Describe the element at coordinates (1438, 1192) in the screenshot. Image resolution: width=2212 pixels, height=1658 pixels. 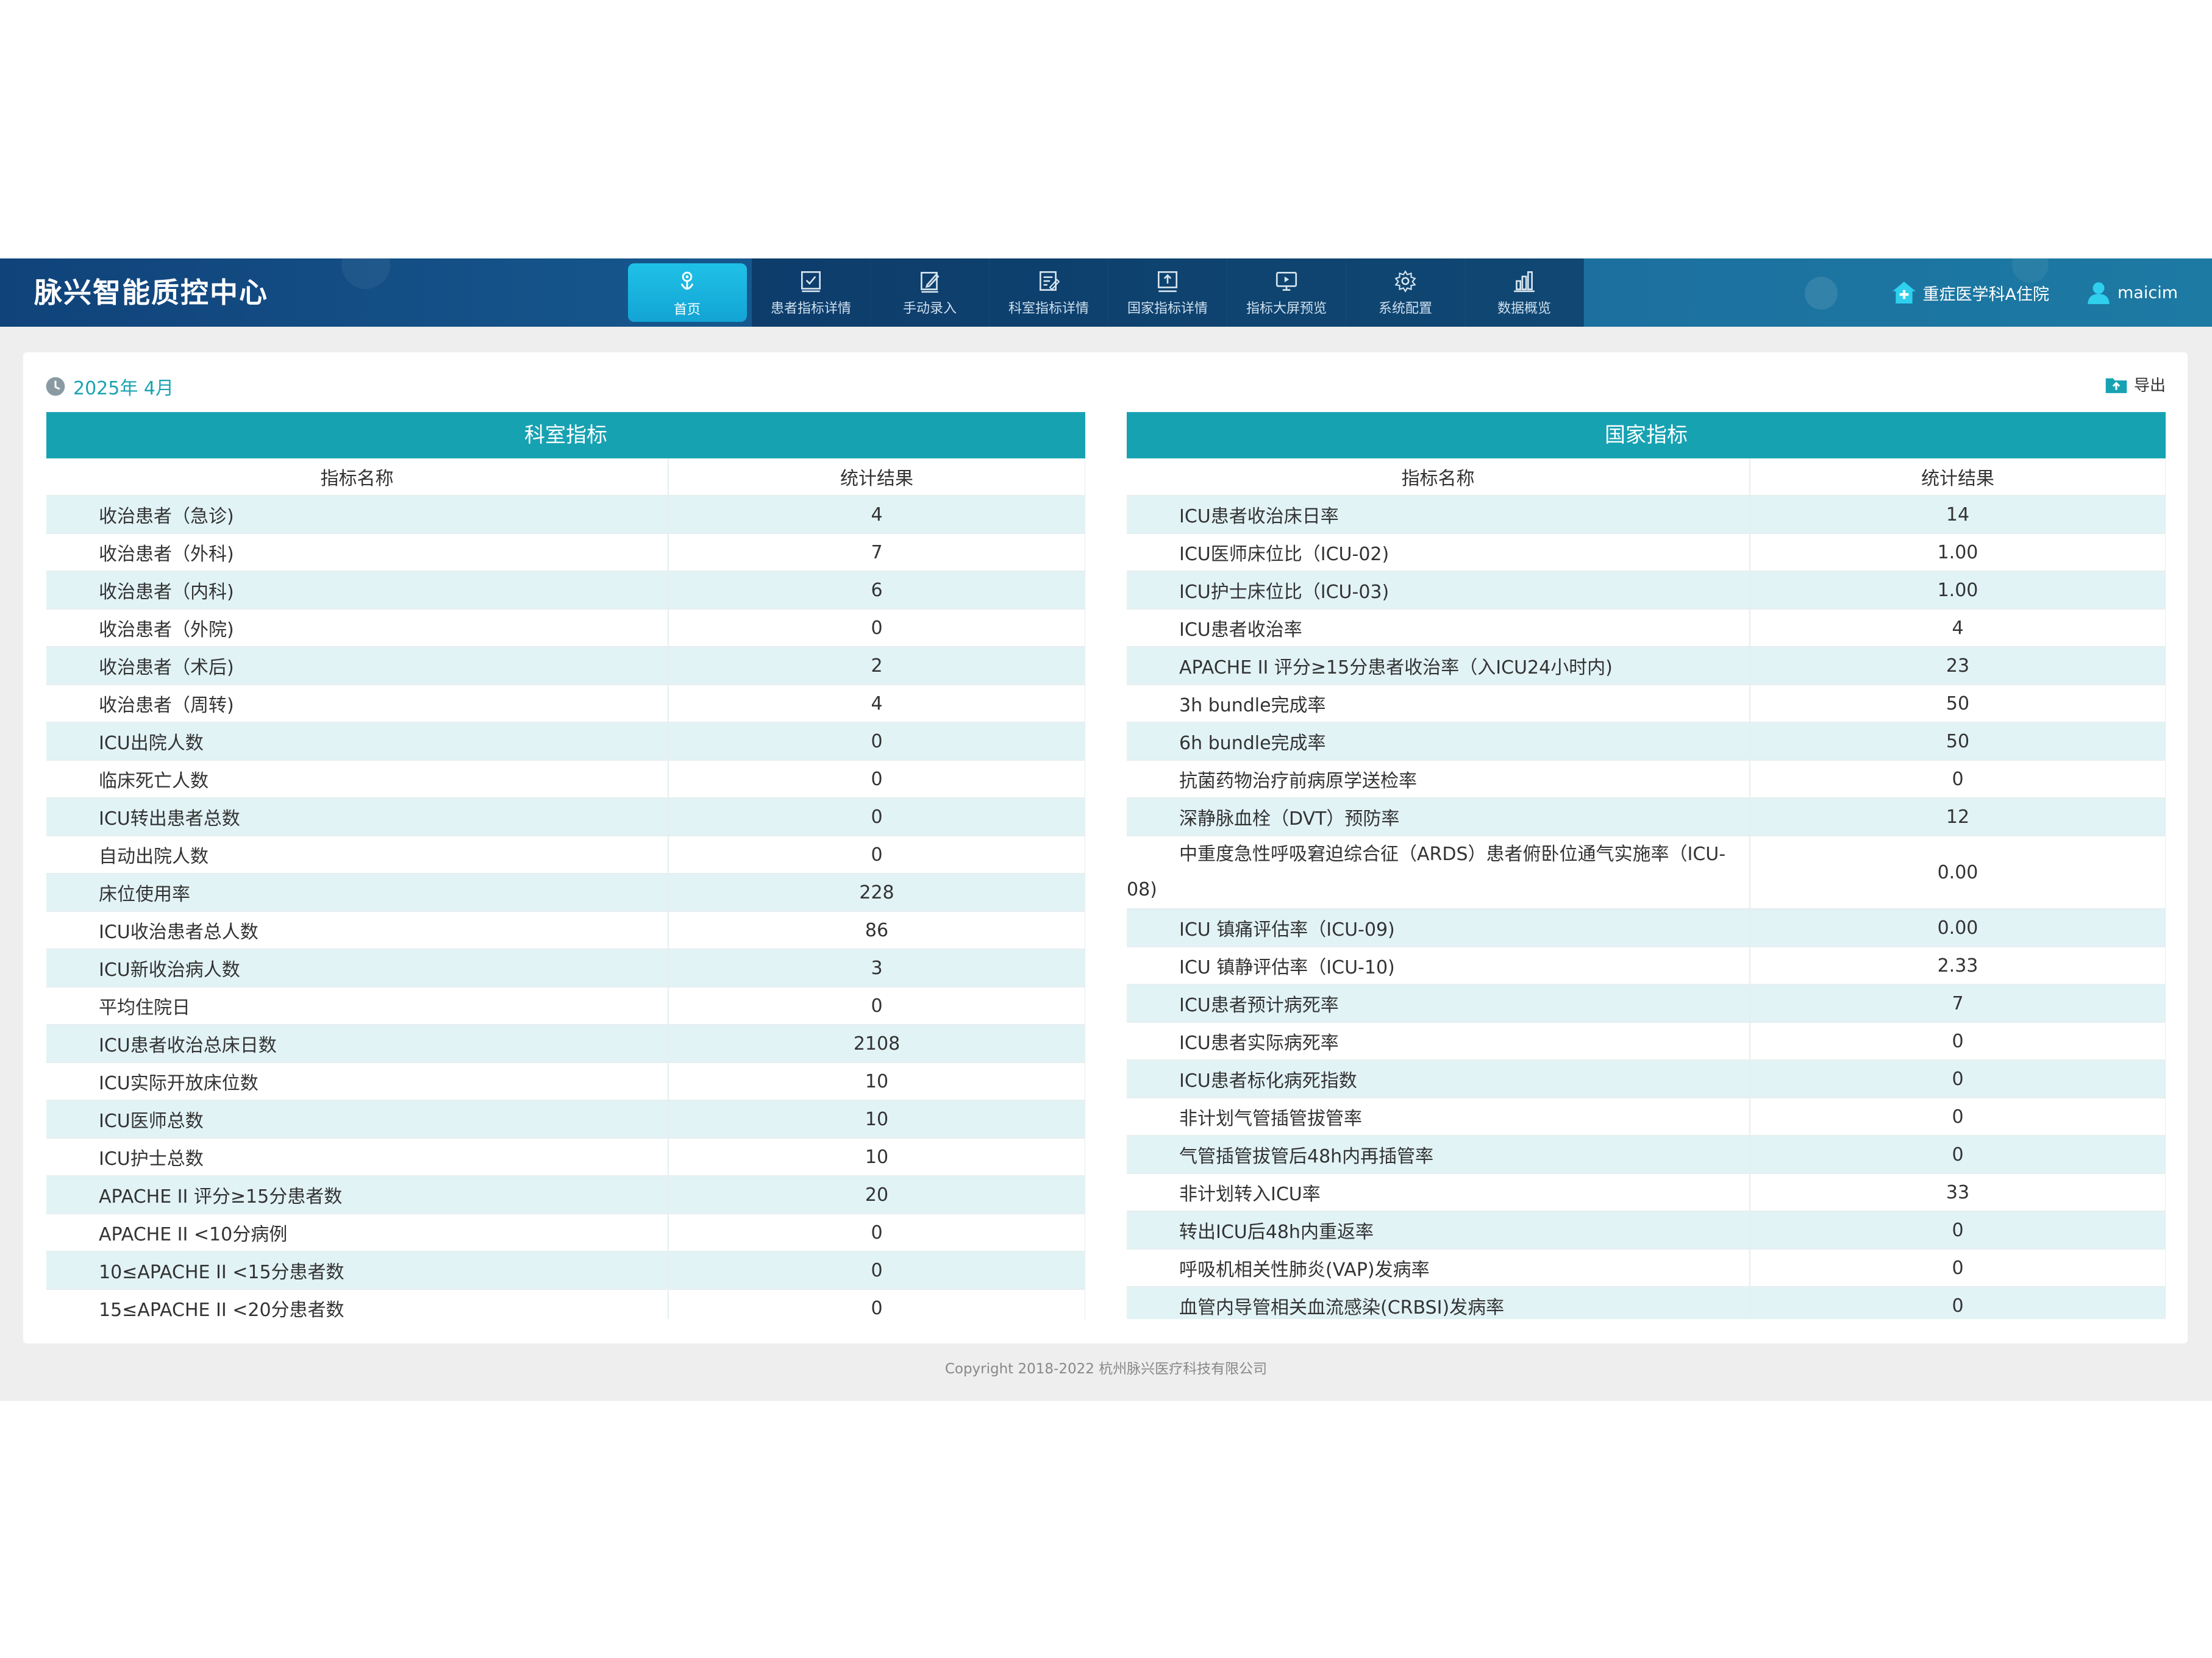
I see `indicator-name: 非计划转入ICU率` at that location.